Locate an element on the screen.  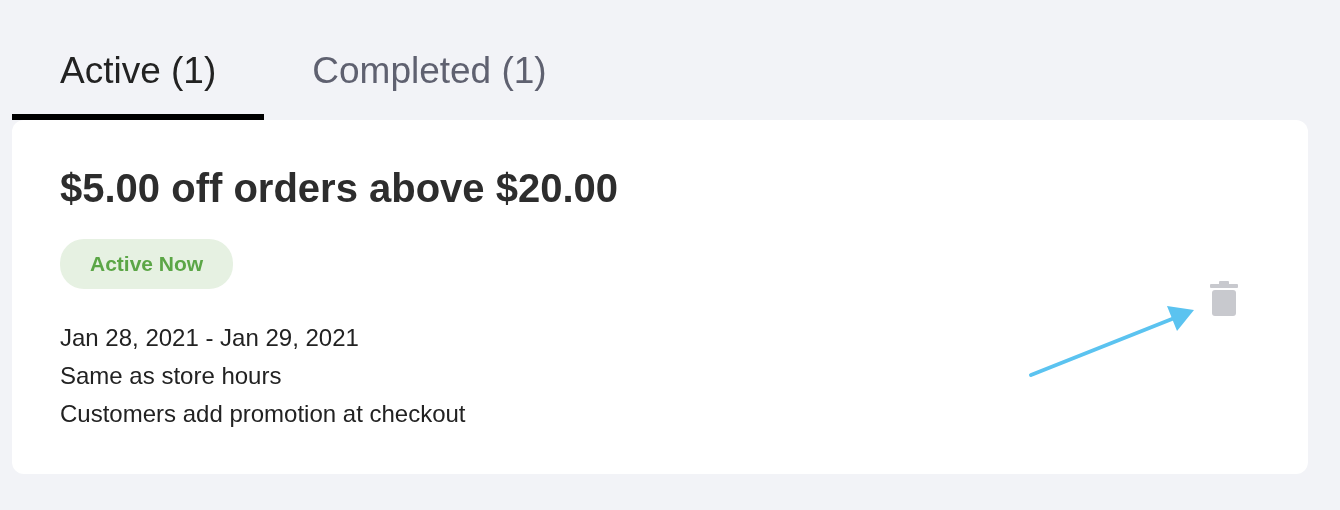
promotion-title: $5.00 off orders above $20.00 is located at coordinates (339, 188).